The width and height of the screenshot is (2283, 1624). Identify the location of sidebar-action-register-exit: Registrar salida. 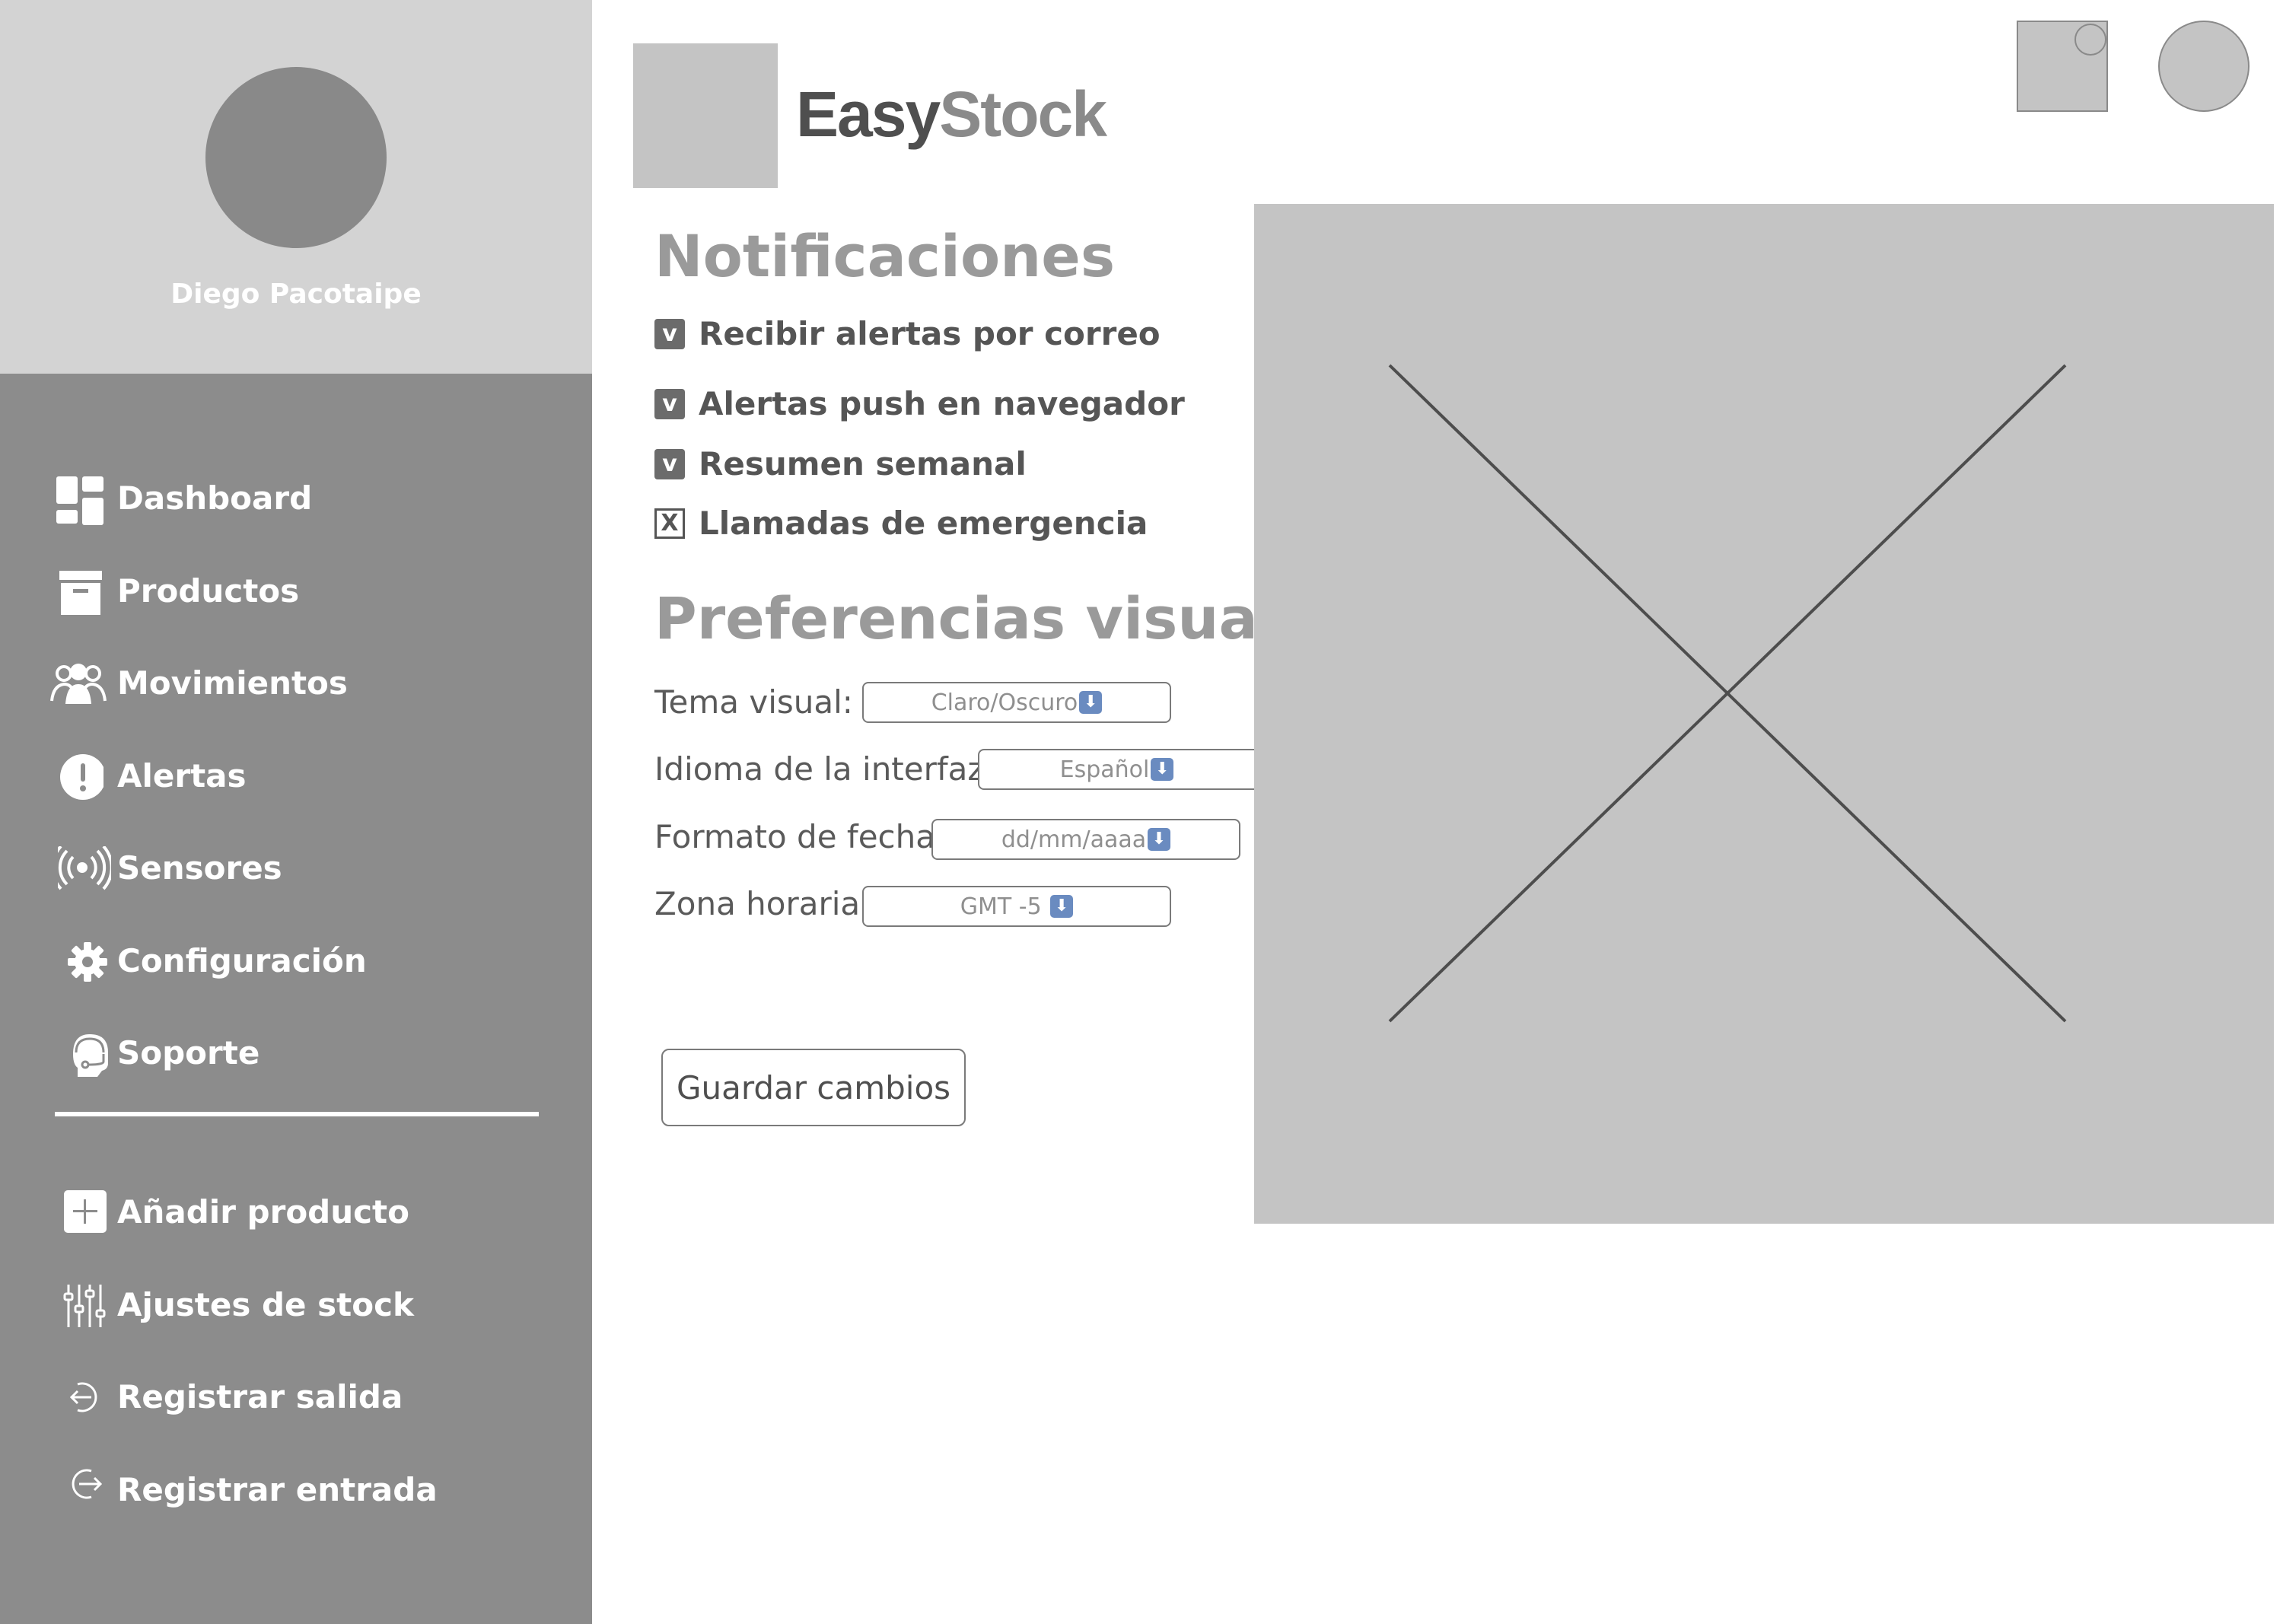
(228, 1396).